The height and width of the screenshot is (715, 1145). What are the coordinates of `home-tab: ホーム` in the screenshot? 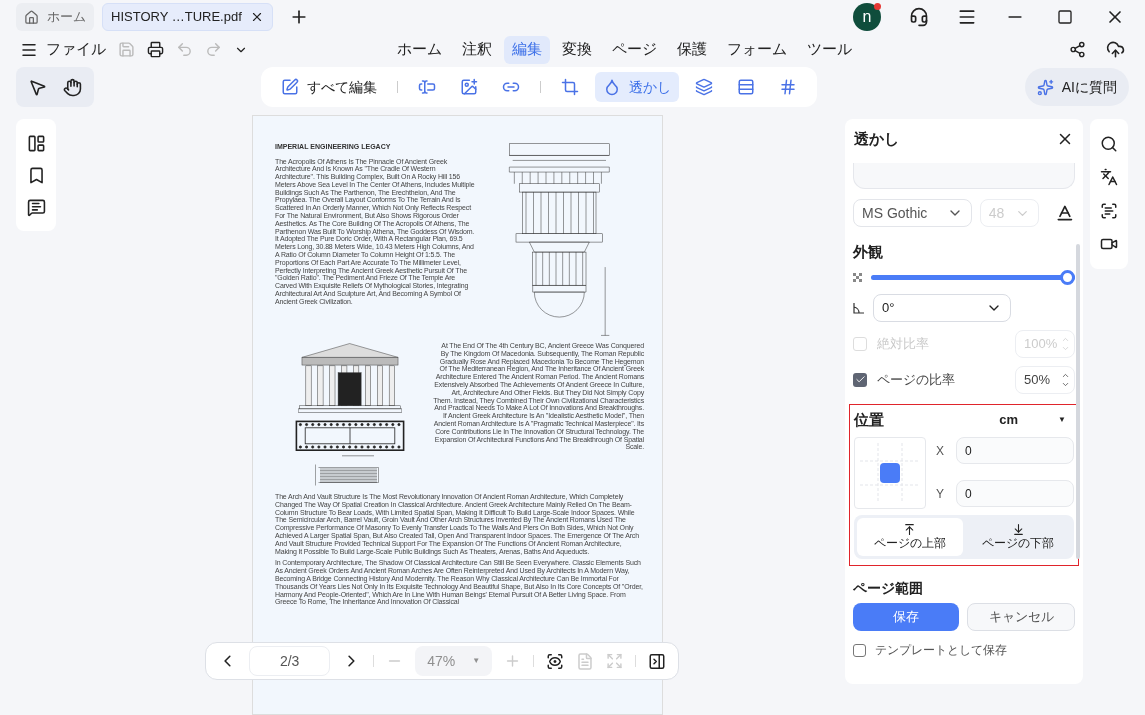 It's located at (55, 17).